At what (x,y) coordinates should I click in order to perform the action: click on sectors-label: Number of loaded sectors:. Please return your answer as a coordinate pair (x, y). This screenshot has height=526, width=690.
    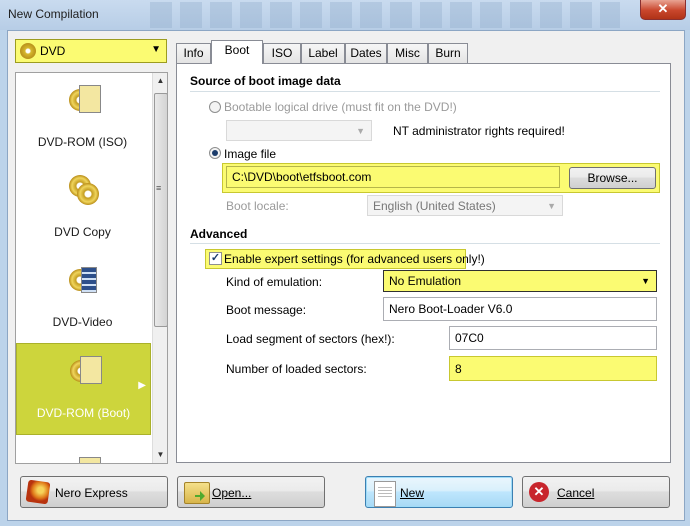
    Looking at the image, I should click on (296, 369).